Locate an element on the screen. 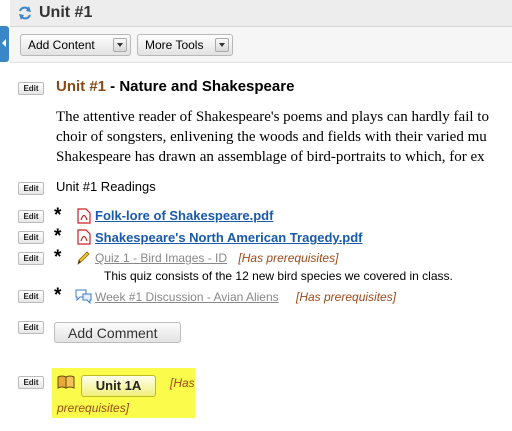 The width and height of the screenshot is (512, 431). toolbar: Add Content More Tools is located at coordinates (261, 45).